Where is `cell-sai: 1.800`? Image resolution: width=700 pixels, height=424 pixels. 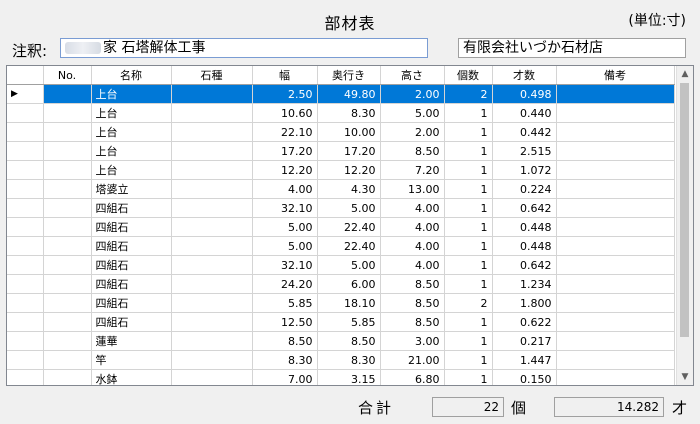
cell-sai: 1.800 is located at coordinates (524, 303).